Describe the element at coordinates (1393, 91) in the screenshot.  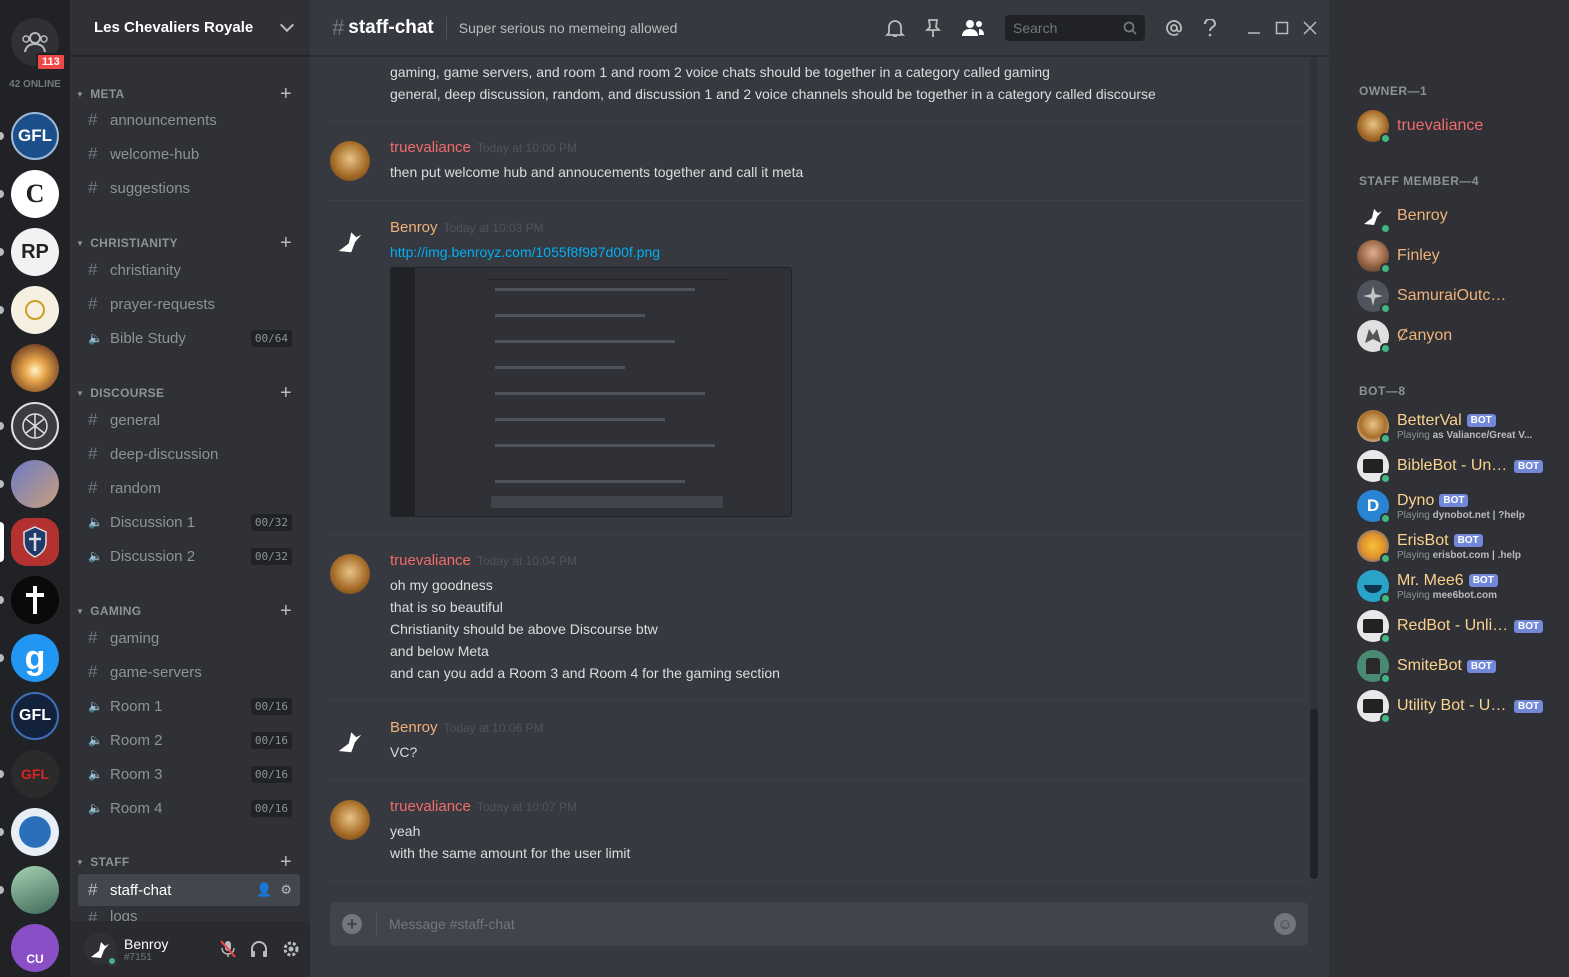
I see `member-group-owner: OWNER—1` at that location.